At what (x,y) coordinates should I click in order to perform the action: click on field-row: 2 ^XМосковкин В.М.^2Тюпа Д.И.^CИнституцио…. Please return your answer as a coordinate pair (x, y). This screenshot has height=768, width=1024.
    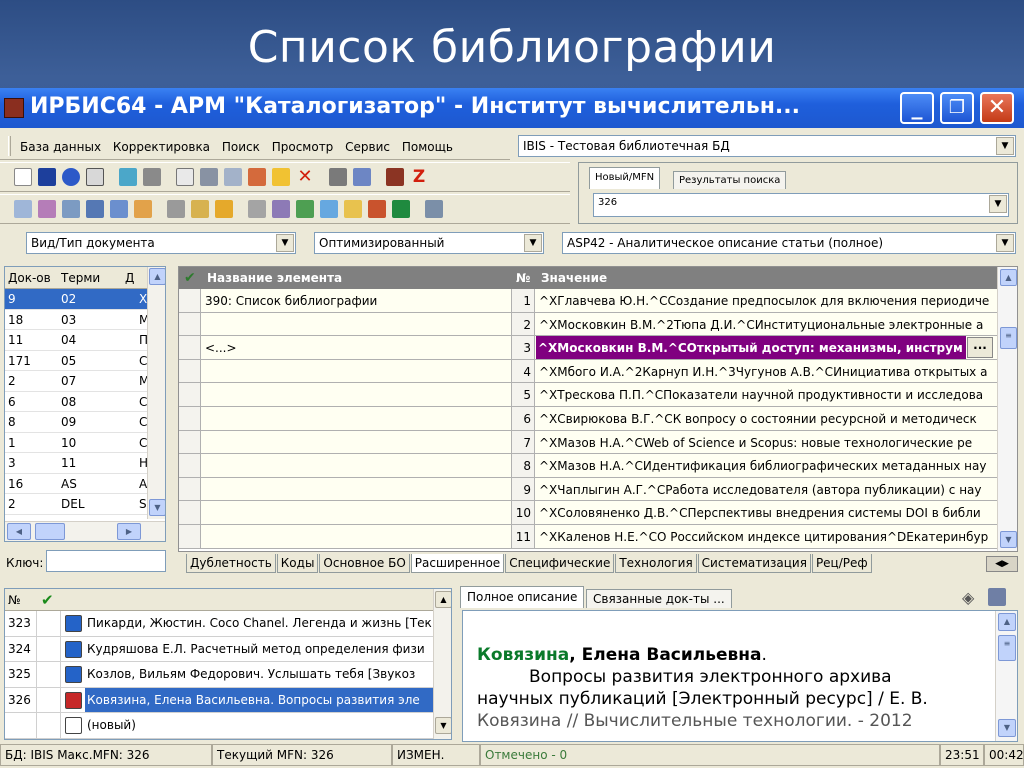
    Looking at the image, I should click on (588, 324).